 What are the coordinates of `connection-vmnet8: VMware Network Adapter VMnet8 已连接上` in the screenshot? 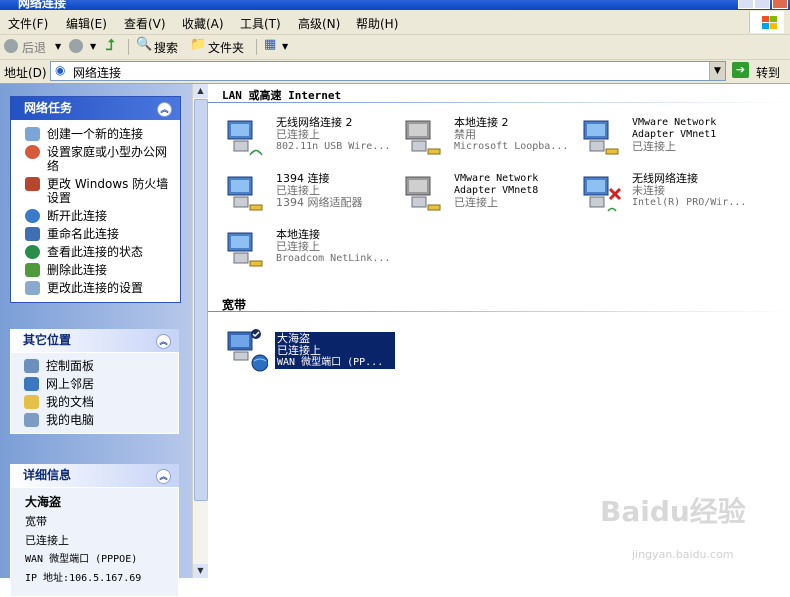 It's located at (485, 198).